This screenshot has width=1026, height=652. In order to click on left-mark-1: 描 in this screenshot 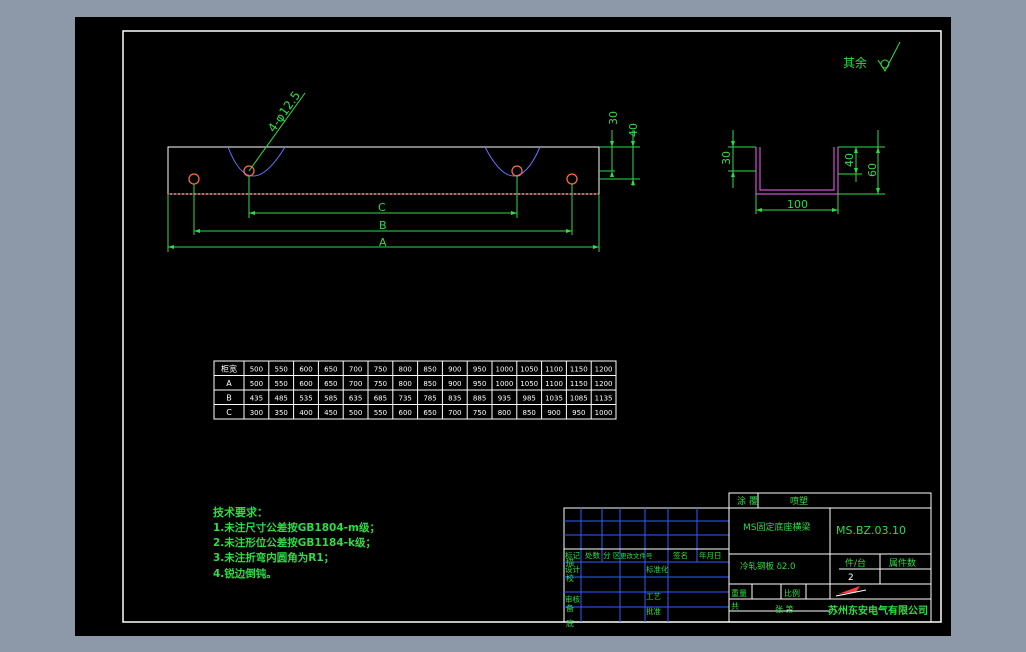, I will do `click(570, 562)`.